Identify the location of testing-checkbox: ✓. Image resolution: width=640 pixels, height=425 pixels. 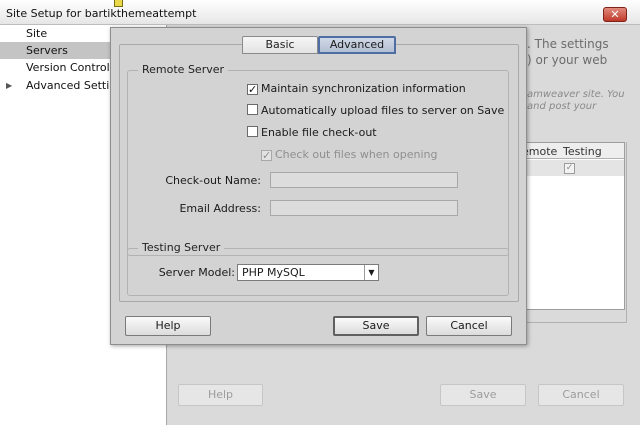
(569, 168).